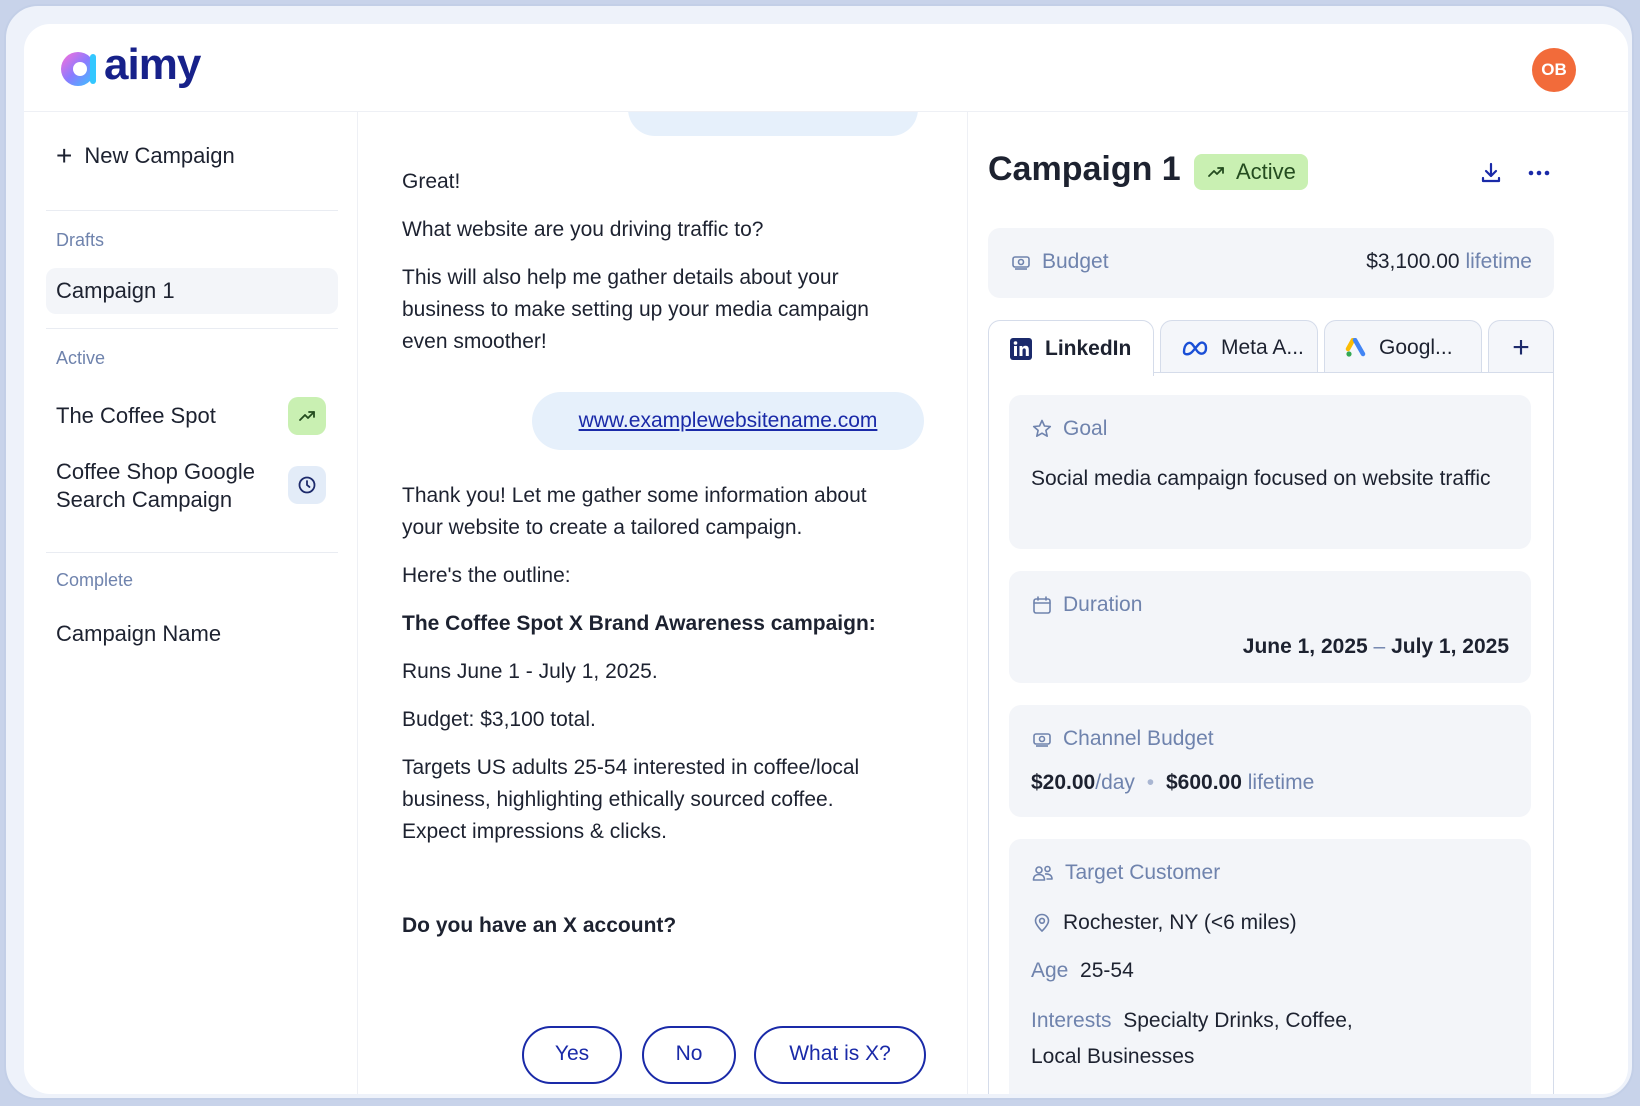  I want to click on status-badge-label: Active, so click(1266, 171).